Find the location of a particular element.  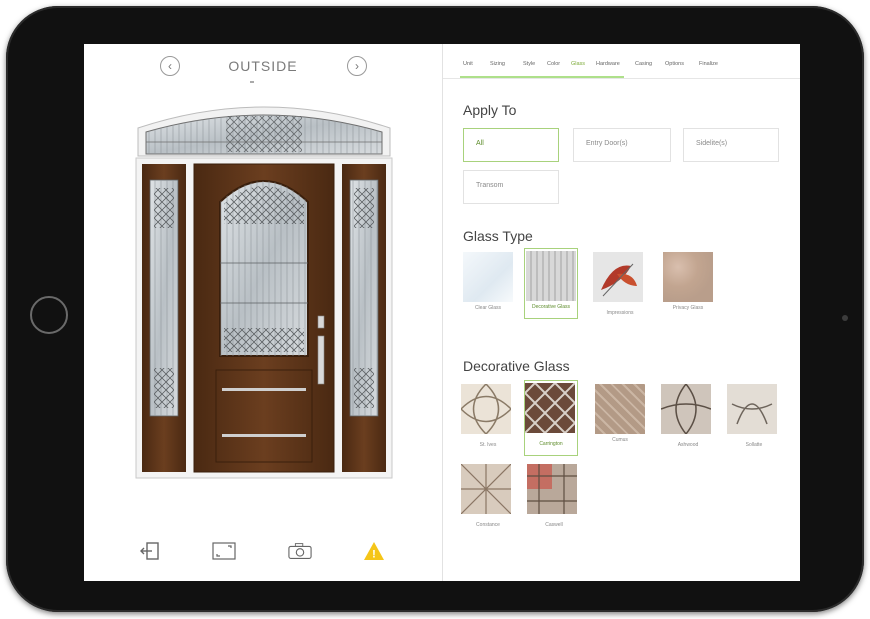

tab-color: Color is located at coordinates (553, 64).